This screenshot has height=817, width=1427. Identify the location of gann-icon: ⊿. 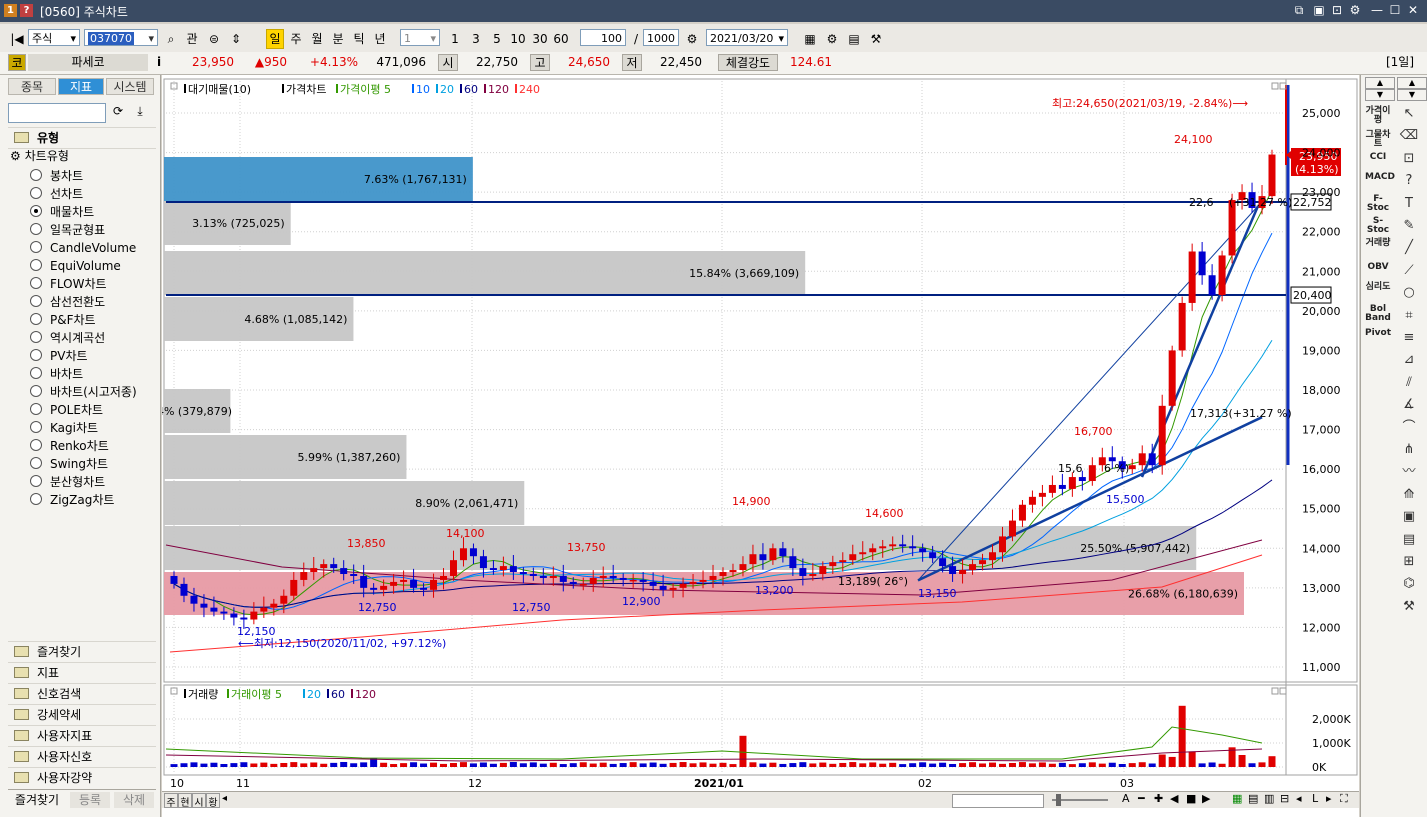
(1409, 360).